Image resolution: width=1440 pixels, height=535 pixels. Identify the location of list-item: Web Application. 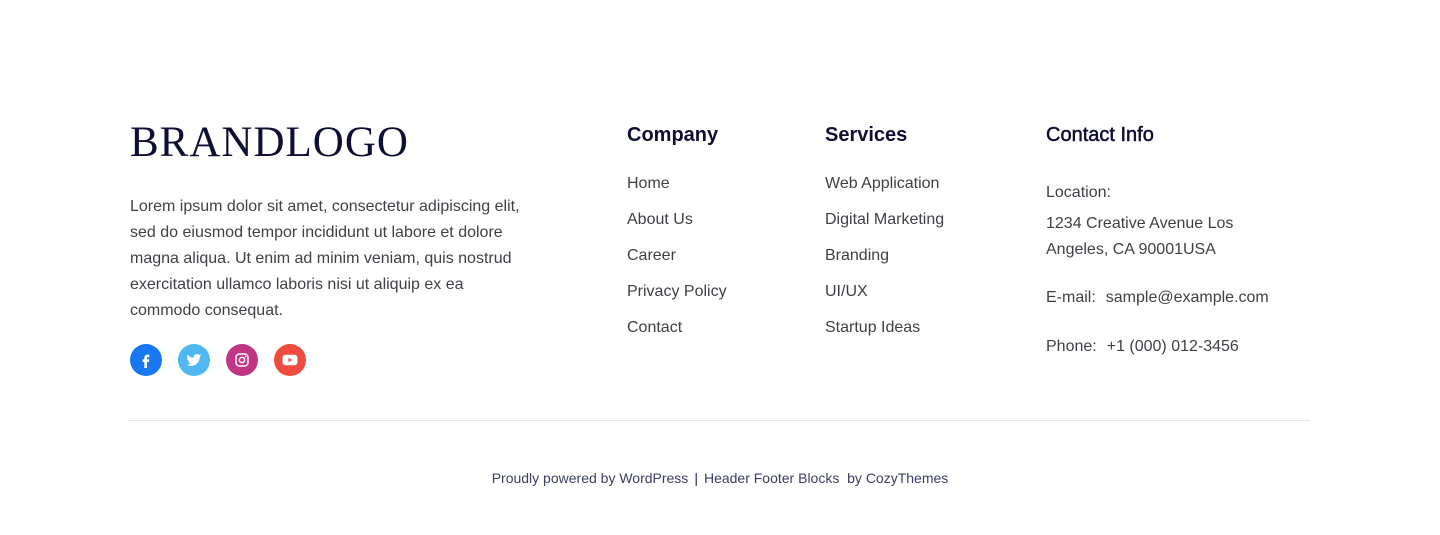
(925, 192).